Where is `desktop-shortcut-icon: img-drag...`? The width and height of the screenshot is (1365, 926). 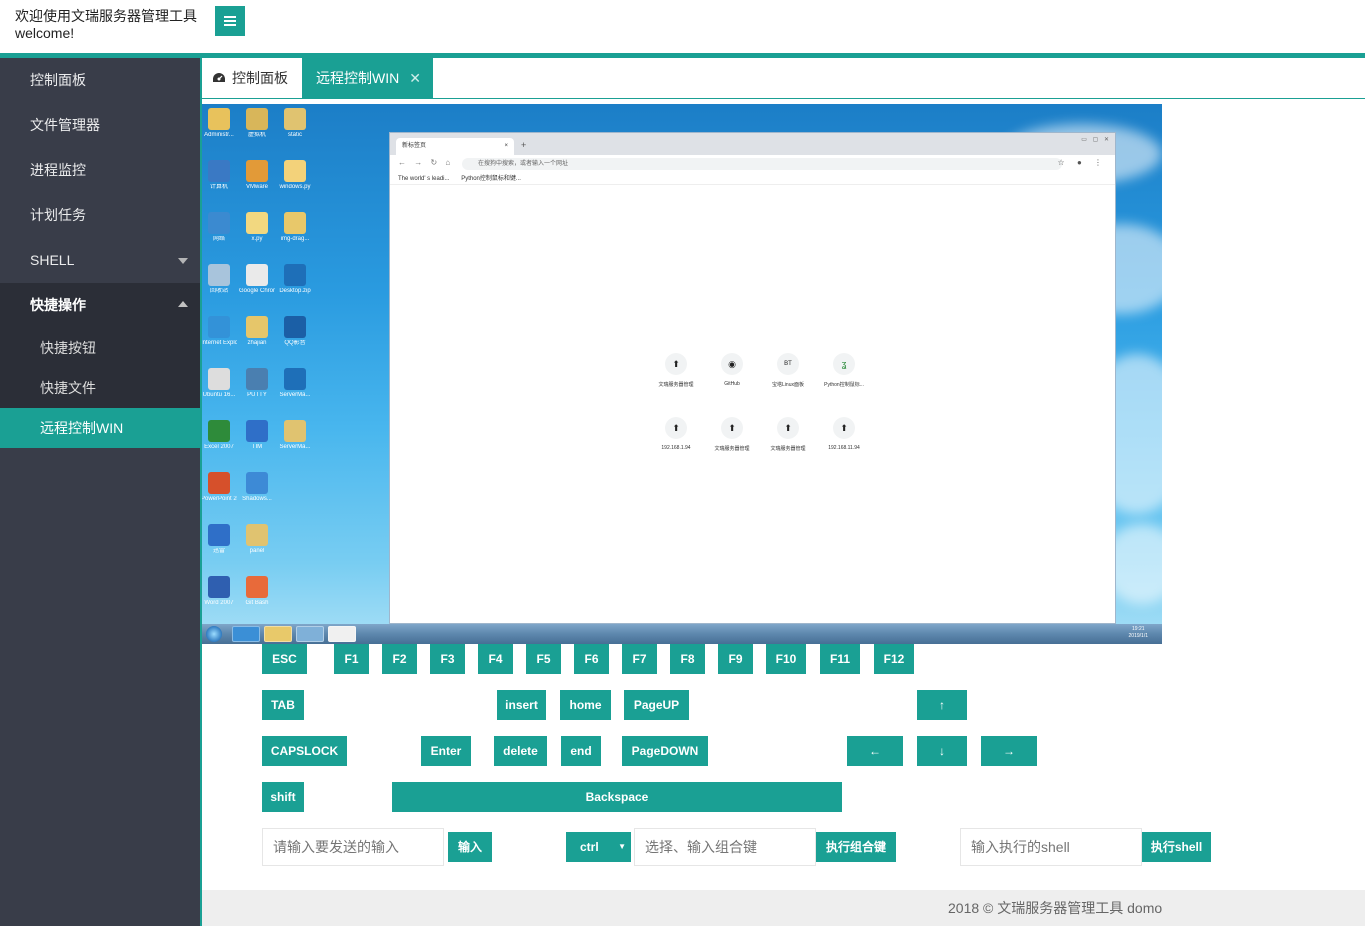 desktop-shortcut-icon: img-drag... is located at coordinates (295, 227).